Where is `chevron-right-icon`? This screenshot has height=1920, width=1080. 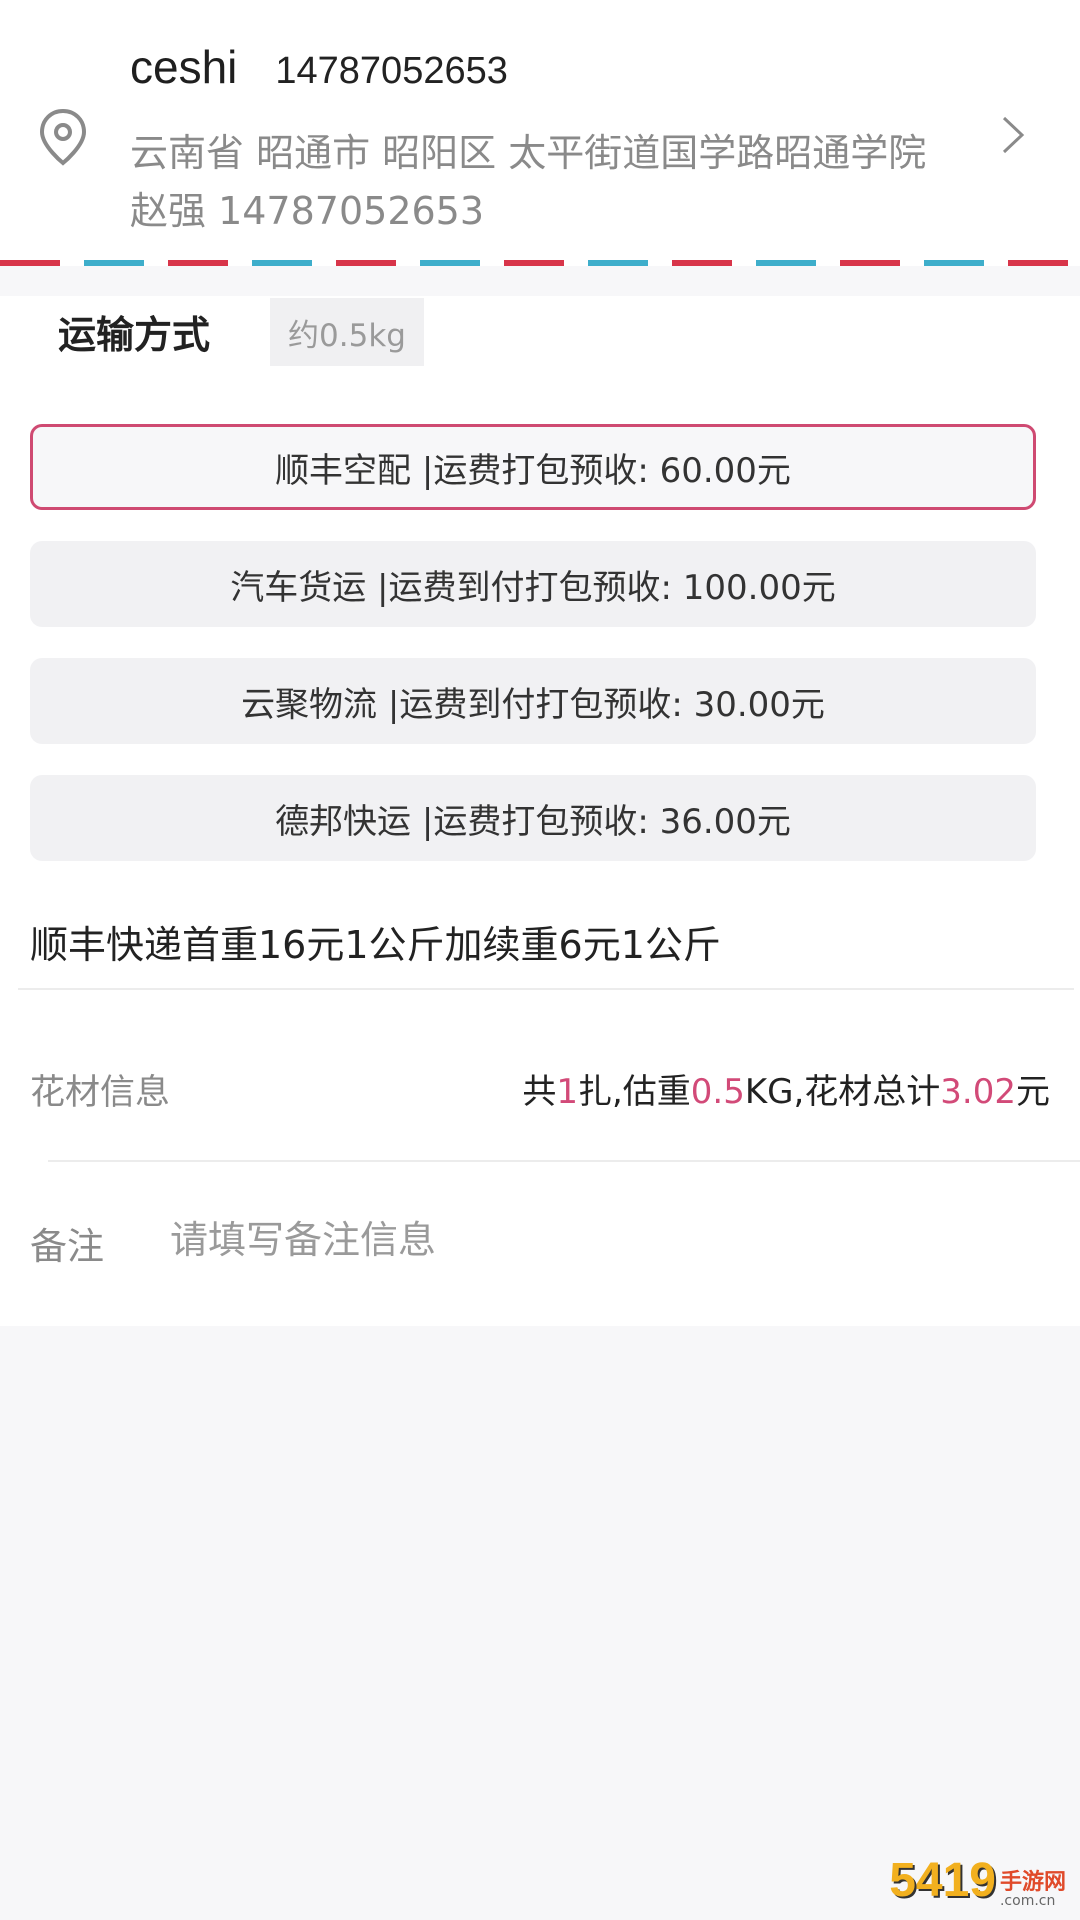
chevron-right-icon is located at coordinates (1013, 135).